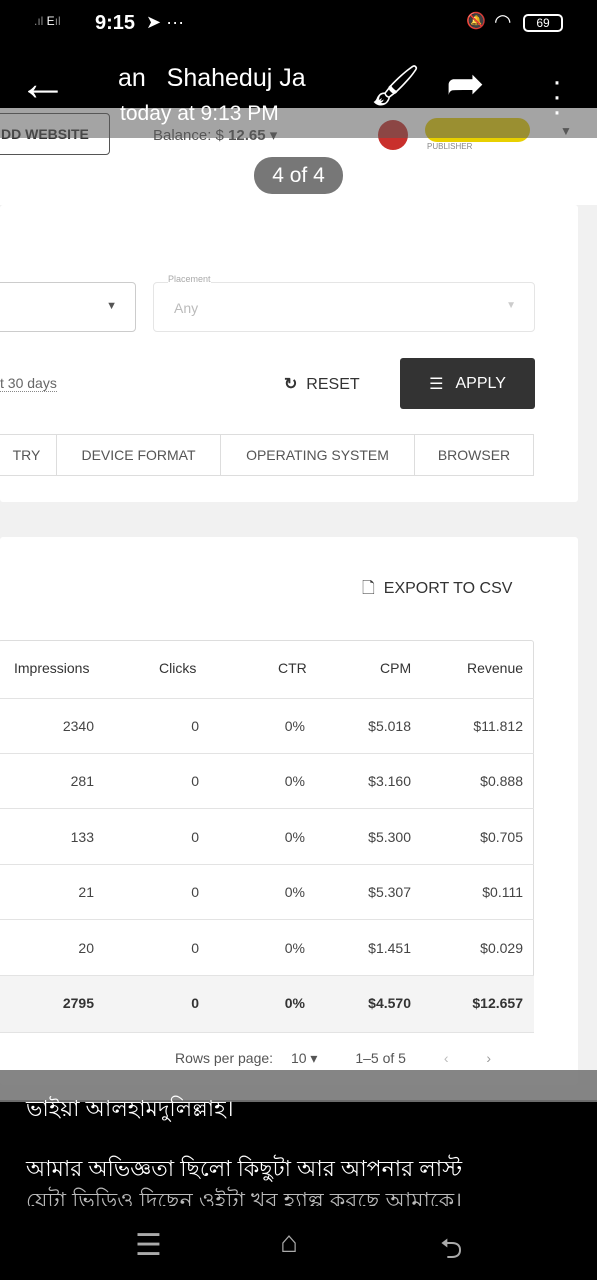  Describe the element at coordinates (395, 668) in the screenshot. I see `col-cpm: CPM` at that location.